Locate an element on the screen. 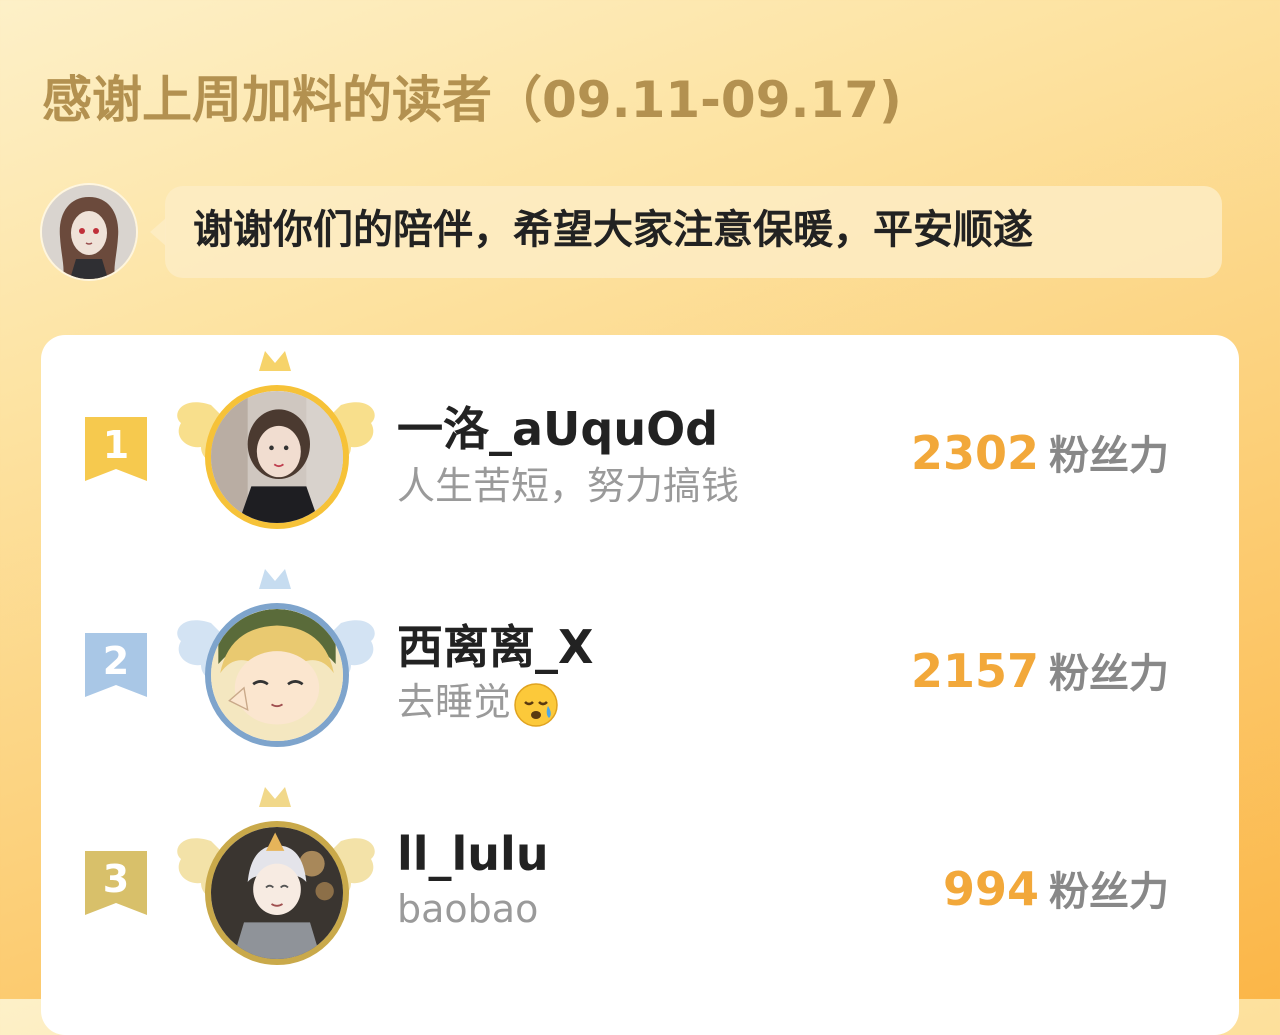 Image resolution: width=1280 pixels, height=1035 pixels. author-message-bubble: 谢谢你们的陪伴，希望大家注意保暖，平安顺遂 is located at coordinates (693, 232).